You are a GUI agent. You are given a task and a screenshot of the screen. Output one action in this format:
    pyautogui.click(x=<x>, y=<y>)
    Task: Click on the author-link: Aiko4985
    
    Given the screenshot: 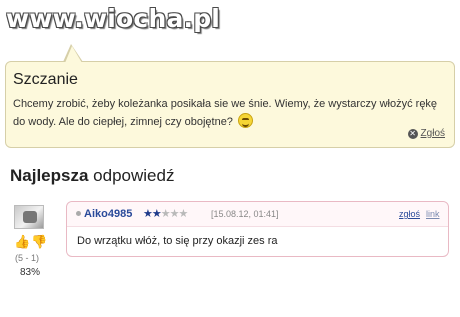 What is the action you would take?
    pyautogui.click(x=108, y=214)
    